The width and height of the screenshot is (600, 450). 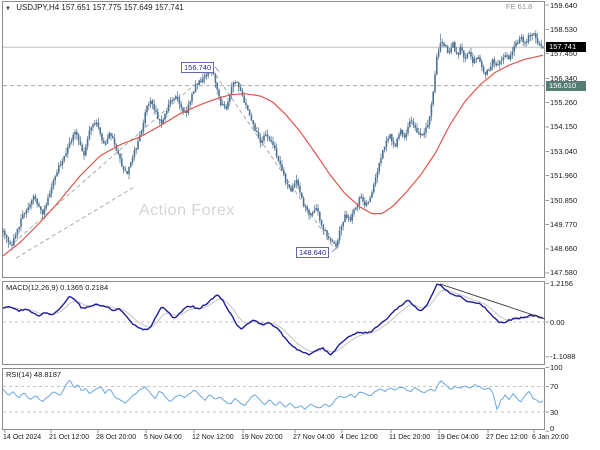 What do you see at coordinates (273, 321) in the screenshot?
I see `macd-signal-line` at bounding box center [273, 321].